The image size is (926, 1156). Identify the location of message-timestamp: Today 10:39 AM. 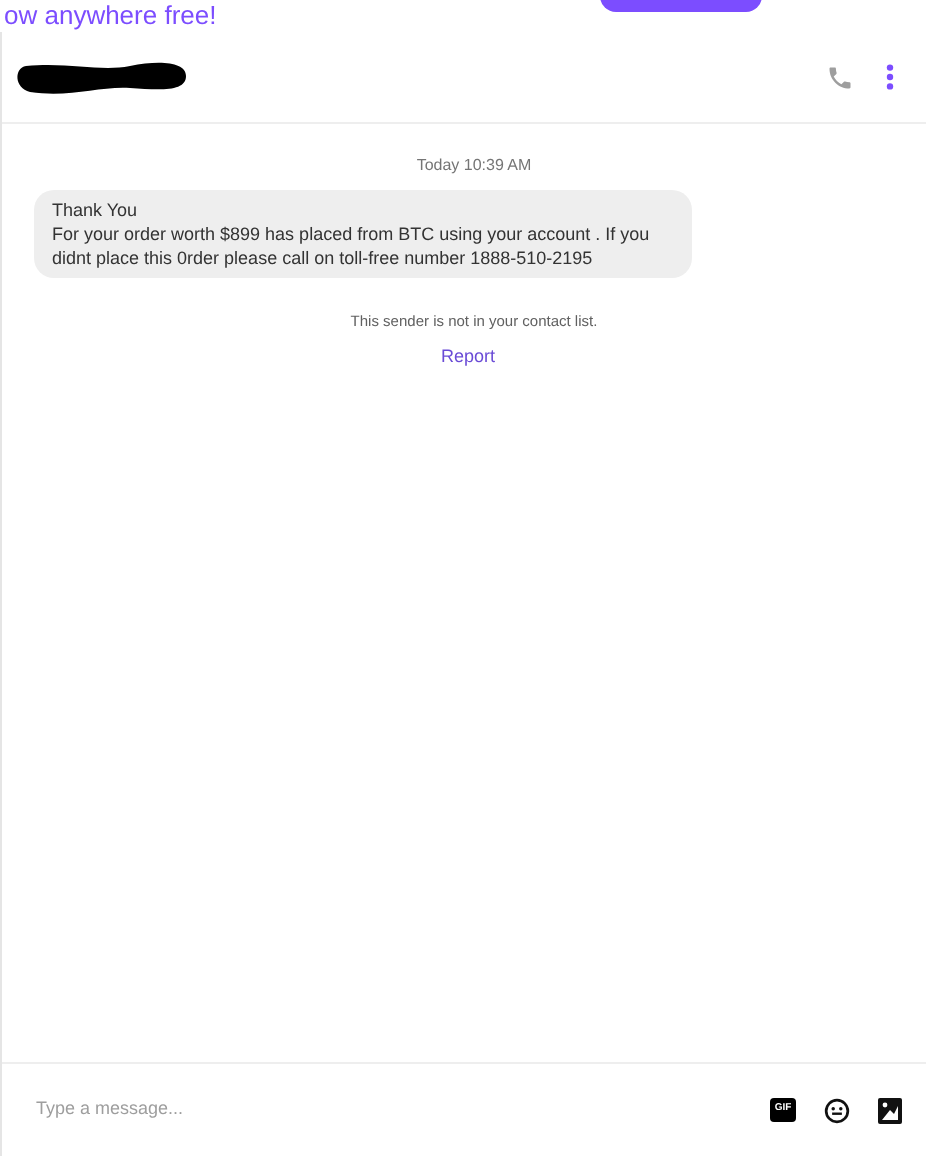
(474, 166).